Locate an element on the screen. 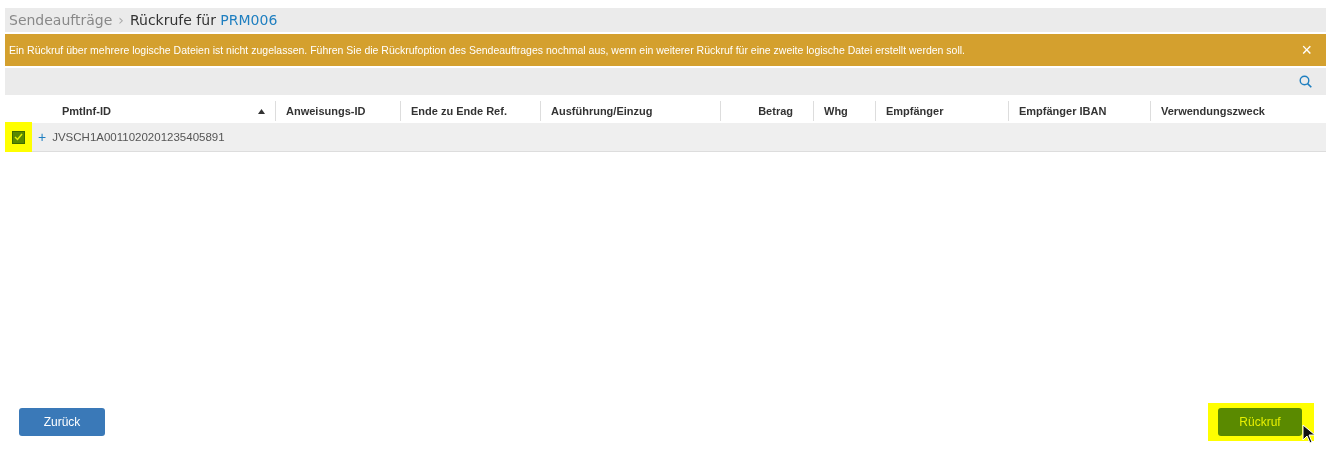 The image size is (1326, 452). cursor-icon is located at coordinates (1309, 434).